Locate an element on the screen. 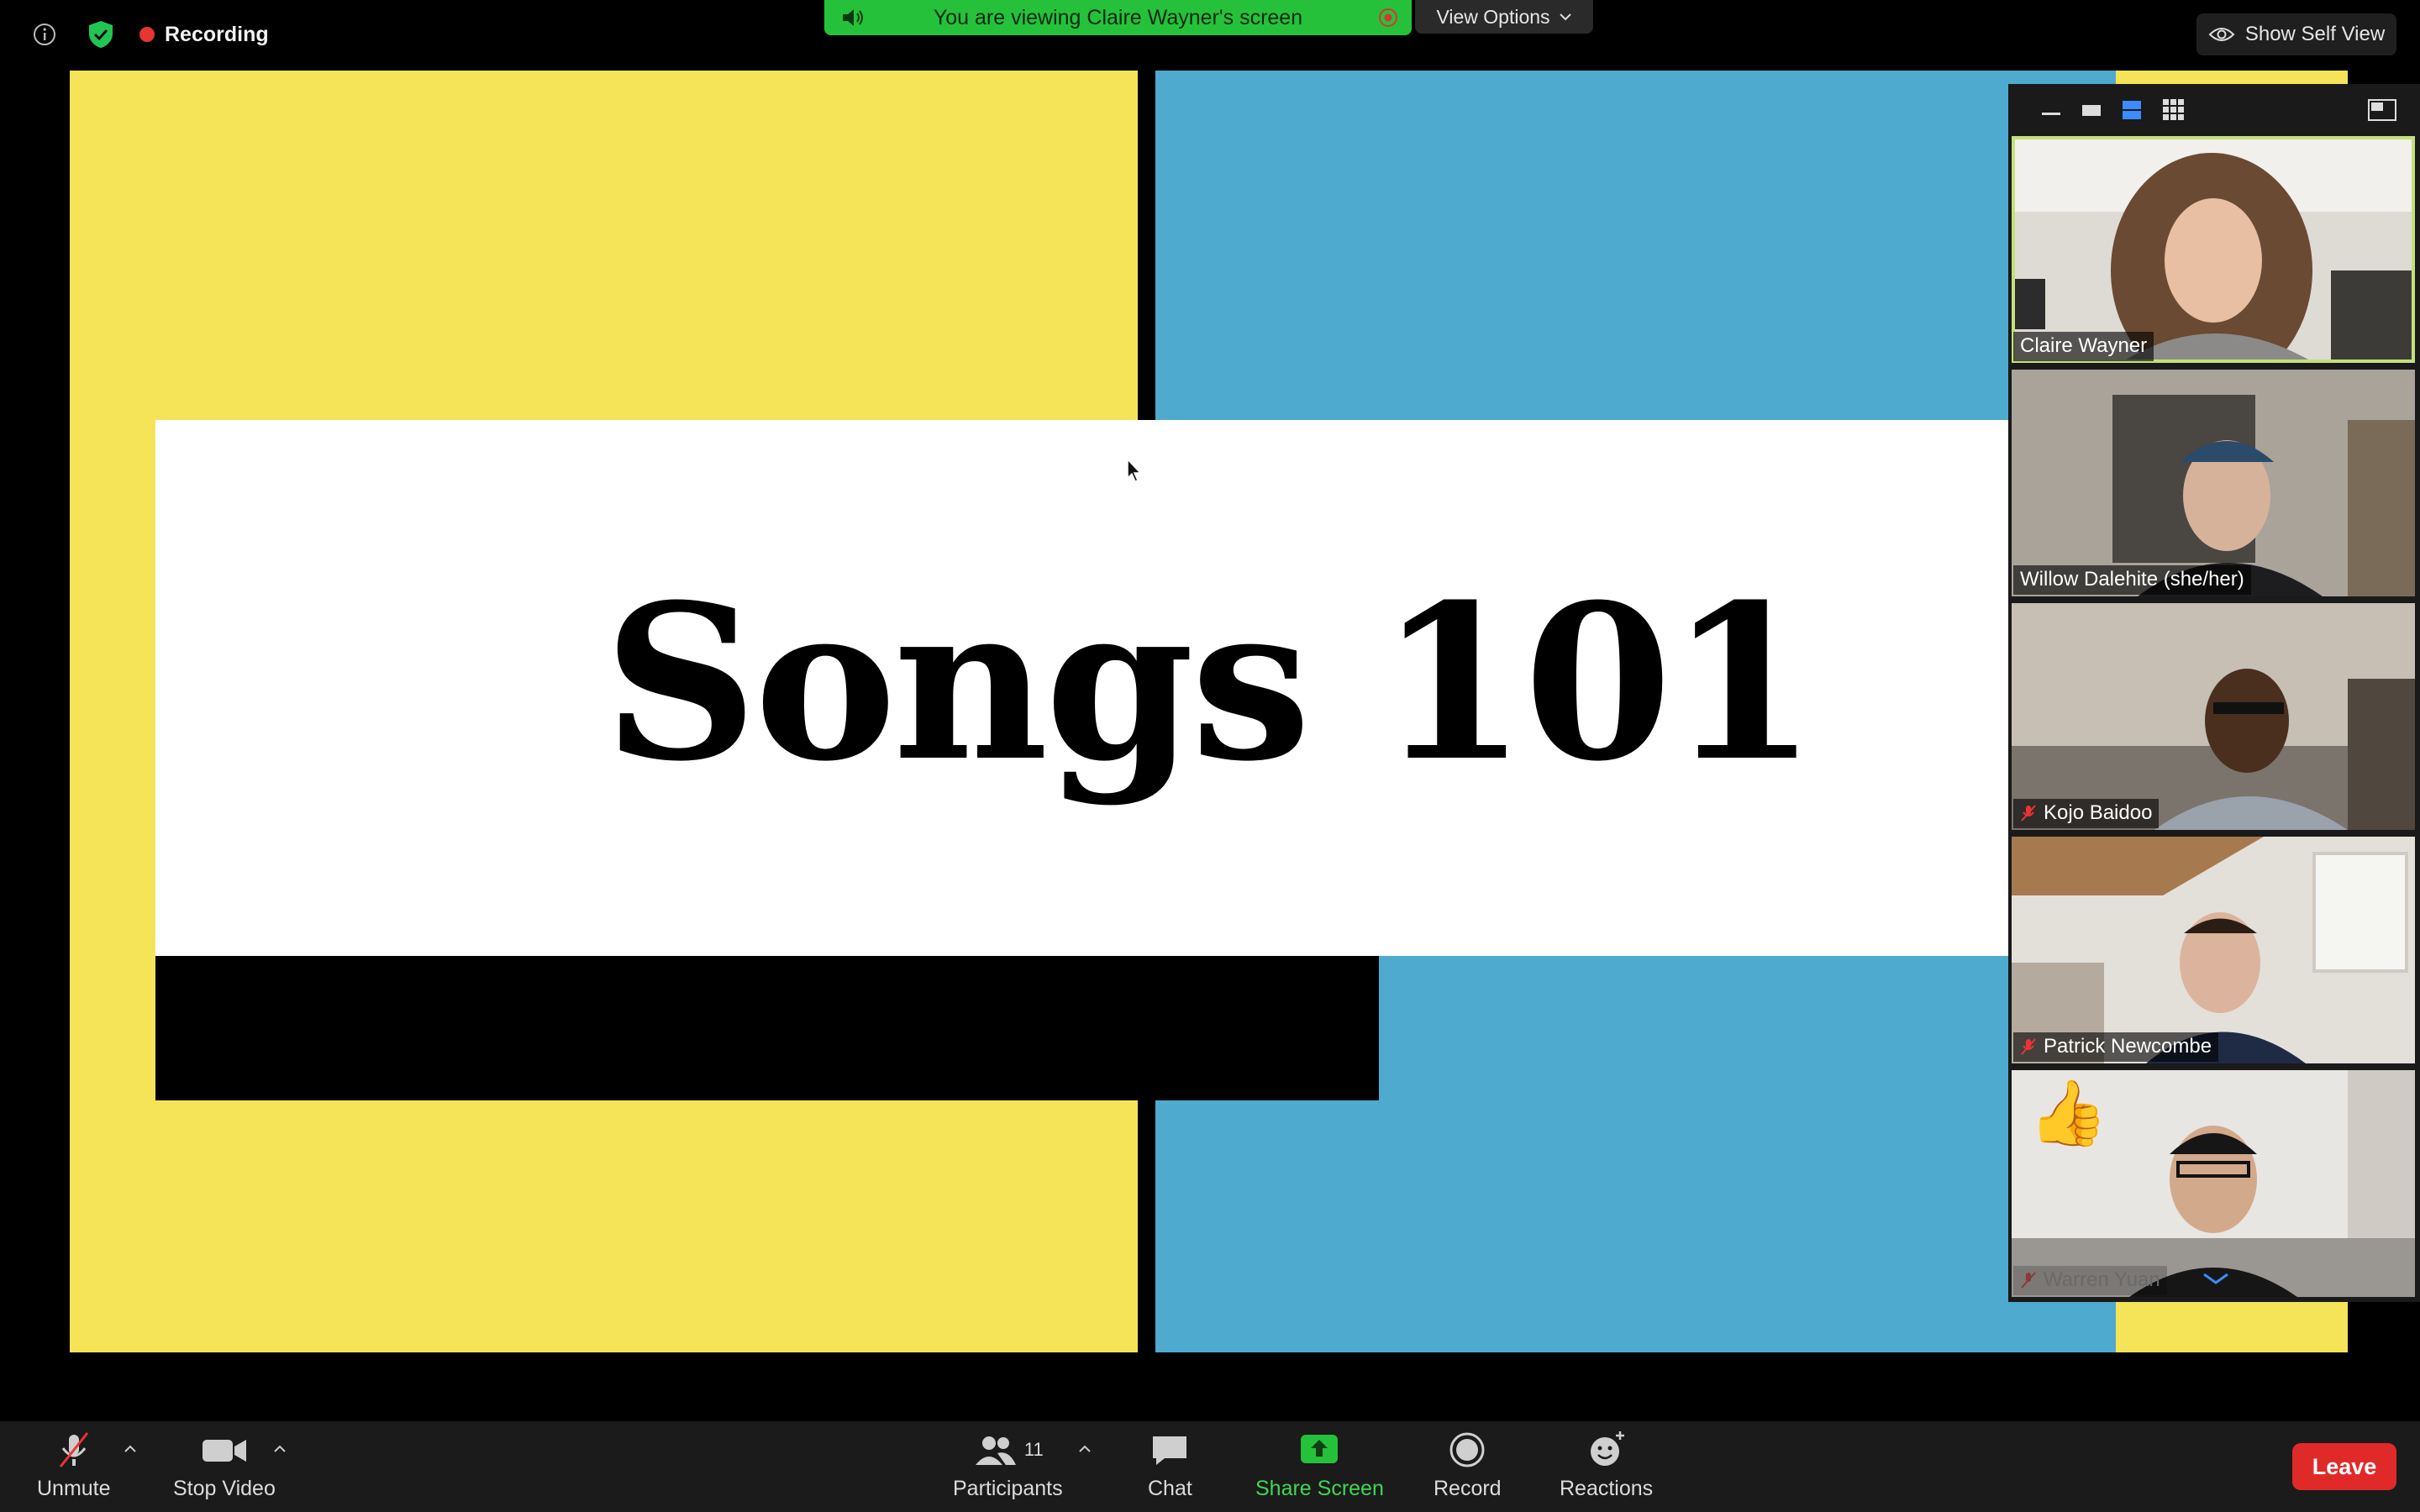 Image resolution: width=2420 pixels, height=1512 pixels. video-options-caret-icon is located at coordinates (279, 1448).